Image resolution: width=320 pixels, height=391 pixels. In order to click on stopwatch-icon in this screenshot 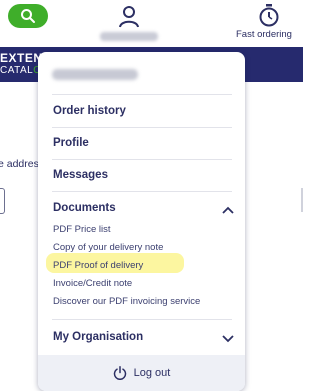, I will do `click(269, 15)`.